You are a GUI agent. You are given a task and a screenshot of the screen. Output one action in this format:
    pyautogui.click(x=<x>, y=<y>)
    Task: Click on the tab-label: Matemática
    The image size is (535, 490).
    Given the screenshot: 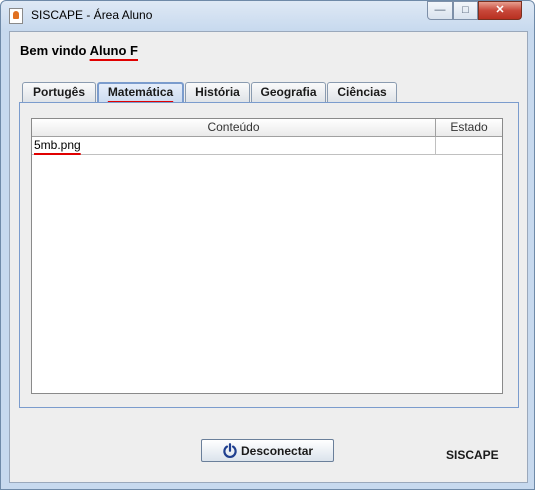 What is the action you would take?
    pyautogui.click(x=140, y=92)
    